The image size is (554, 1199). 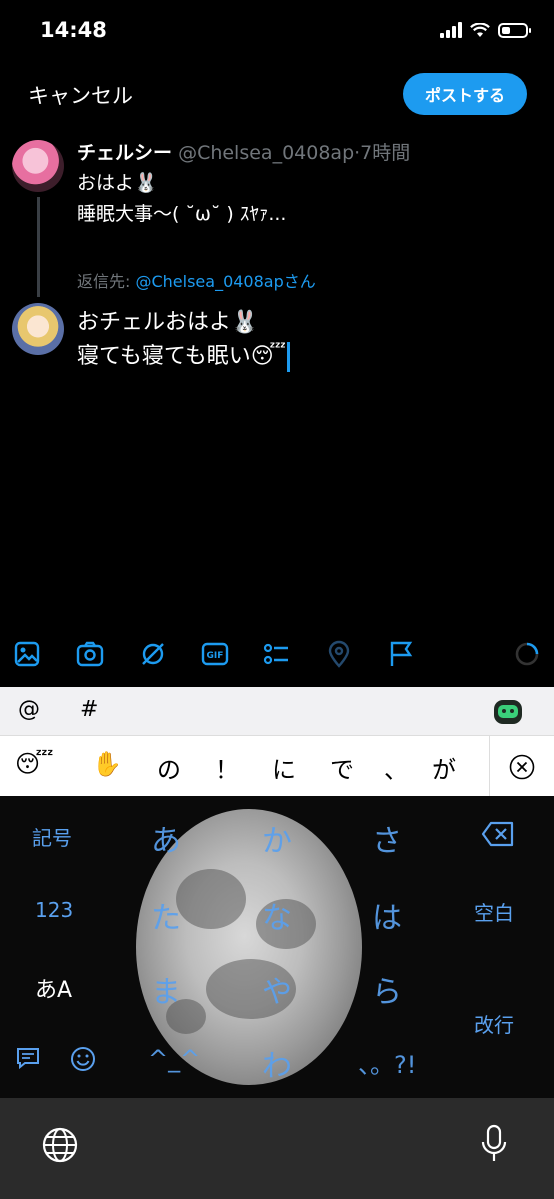 What do you see at coordinates (300, 281) in the screenshot?
I see `reply-to-suffix: さん` at bounding box center [300, 281].